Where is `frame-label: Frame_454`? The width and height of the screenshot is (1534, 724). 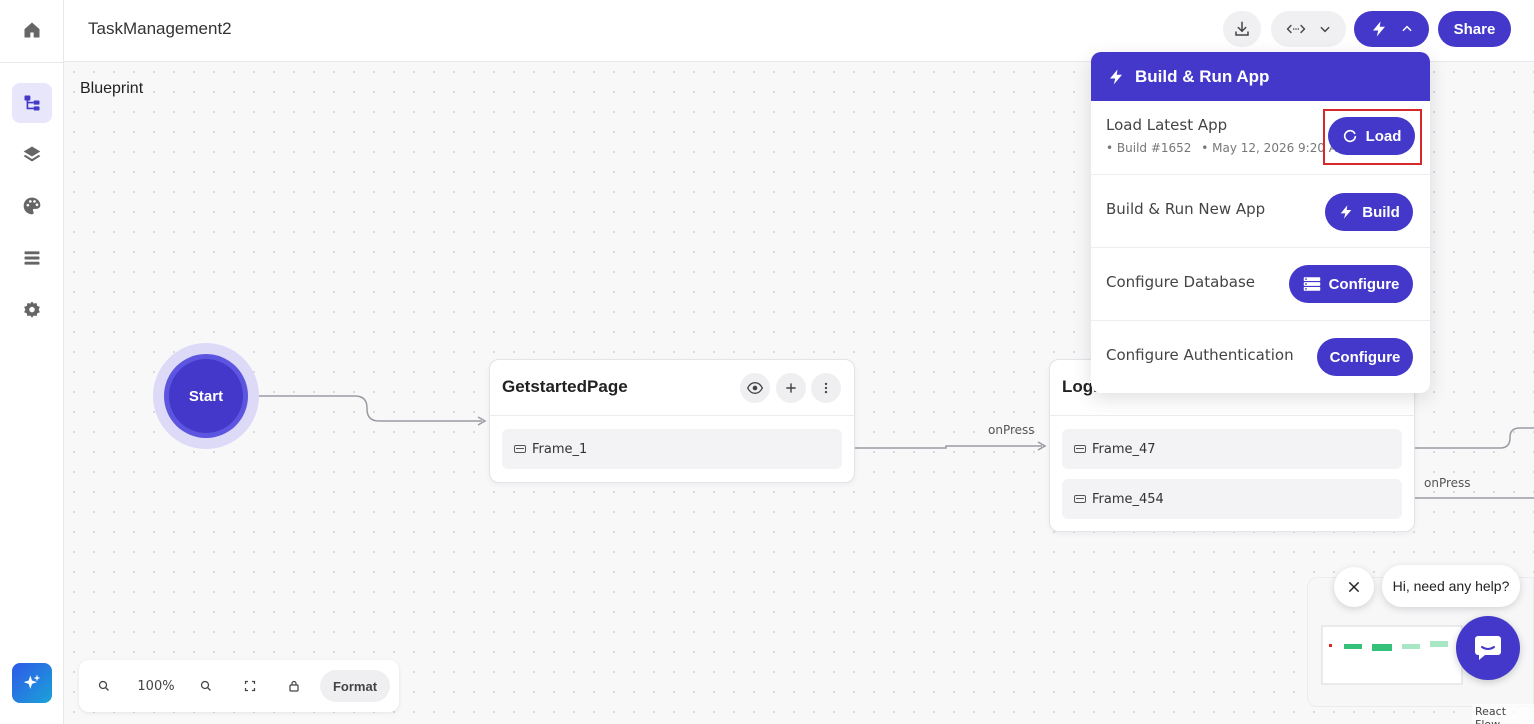
frame-label: Frame_454 is located at coordinates (1128, 499).